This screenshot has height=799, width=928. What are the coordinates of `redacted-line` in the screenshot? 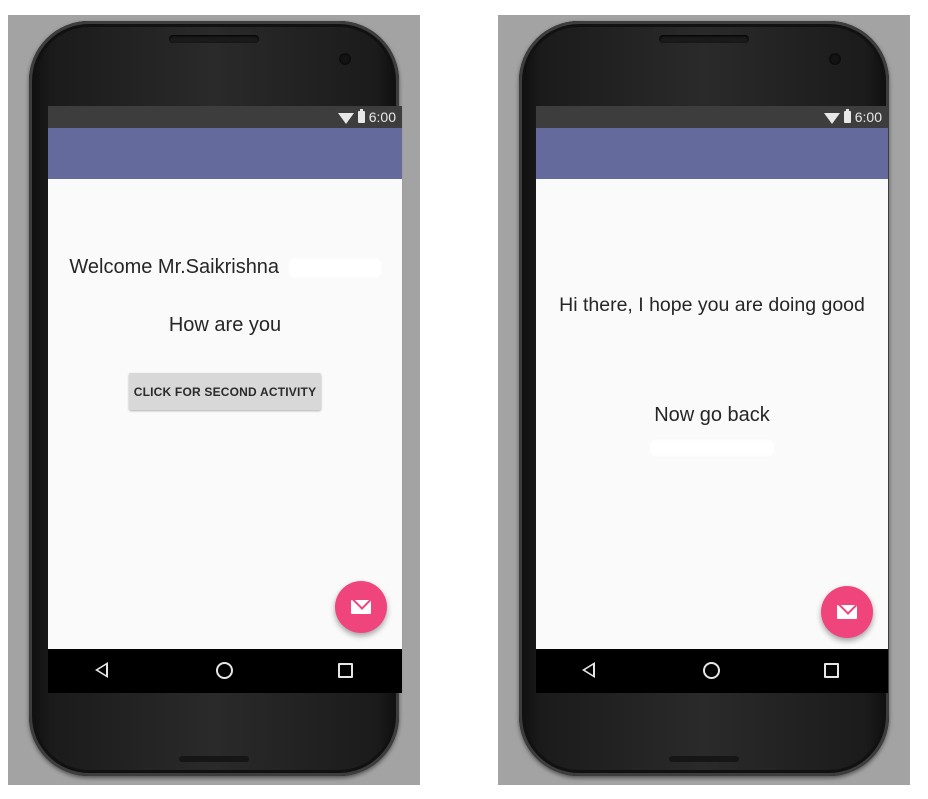 It's located at (712, 447).